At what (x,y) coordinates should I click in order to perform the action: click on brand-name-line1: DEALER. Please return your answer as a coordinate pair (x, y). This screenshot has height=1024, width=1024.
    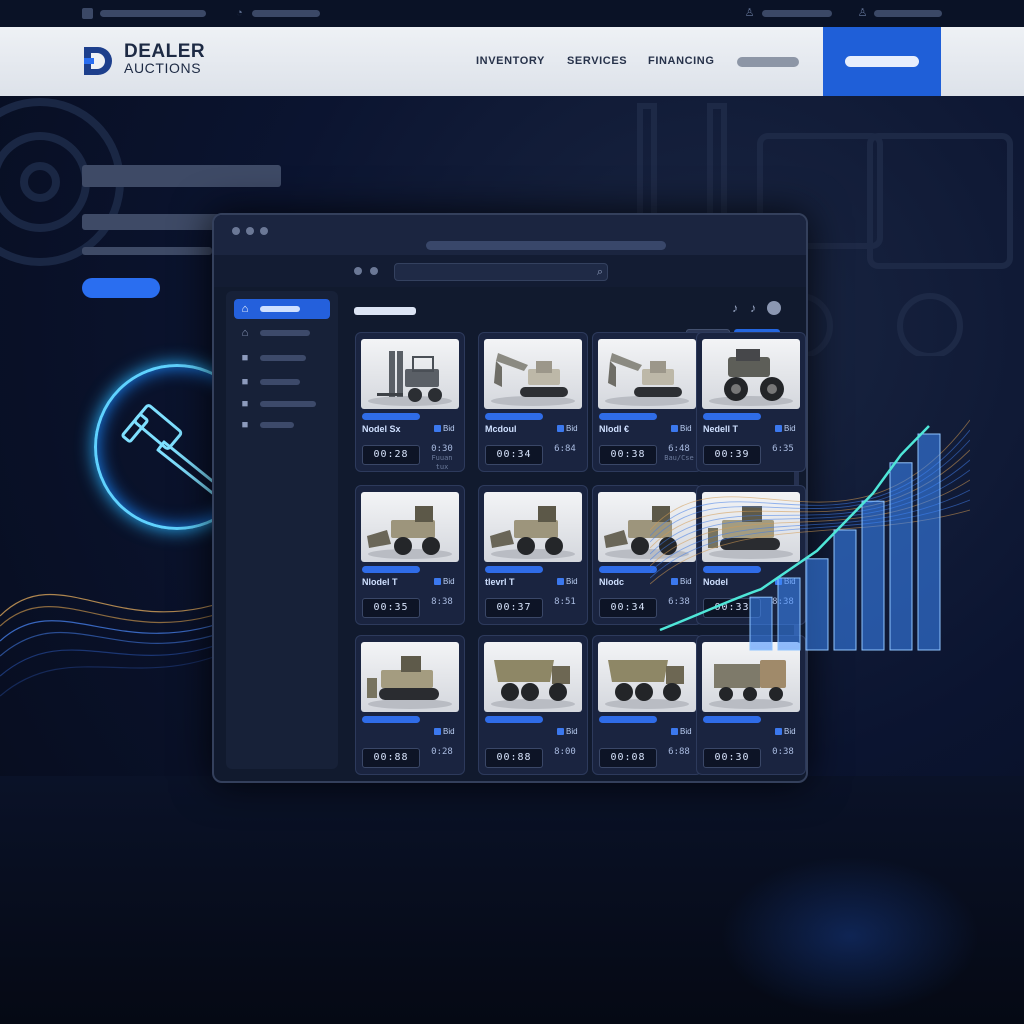
    Looking at the image, I should click on (165, 51).